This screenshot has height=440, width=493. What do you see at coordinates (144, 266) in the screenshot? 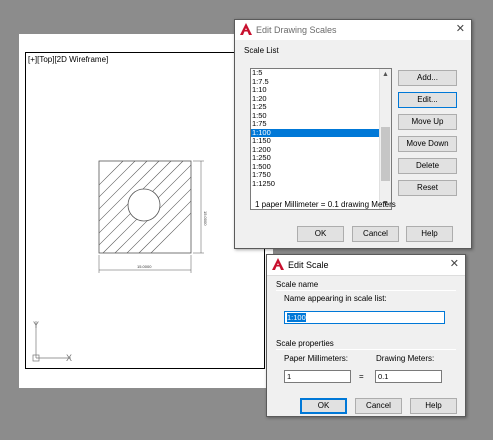
I see `dim-text-horizontal: 15.0000` at bounding box center [144, 266].